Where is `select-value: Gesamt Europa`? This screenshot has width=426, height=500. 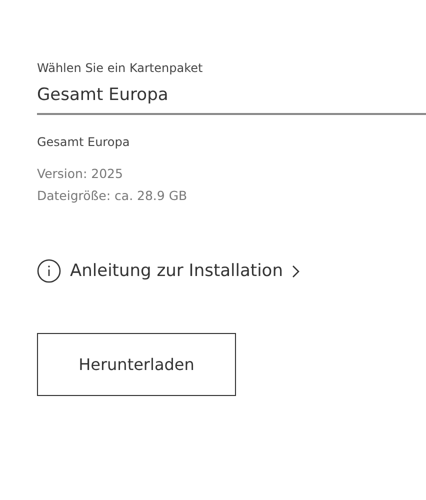 select-value: Gesamt Europa is located at coordinates (103, 95).